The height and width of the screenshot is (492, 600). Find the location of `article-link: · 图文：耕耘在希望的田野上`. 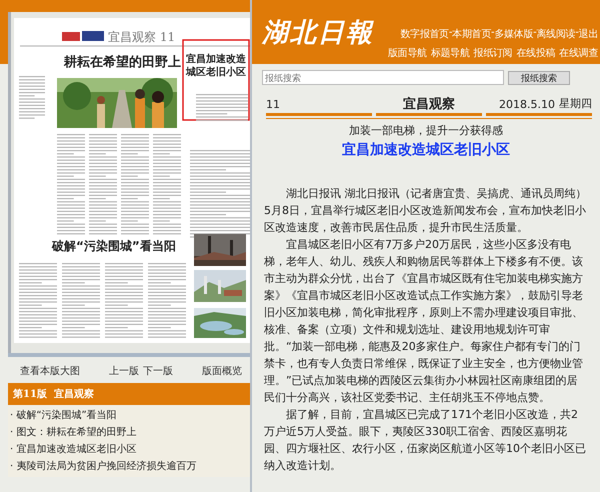

article-link: · 图文：耕耘在希望的田野上 is located at coordinates (129, 432).